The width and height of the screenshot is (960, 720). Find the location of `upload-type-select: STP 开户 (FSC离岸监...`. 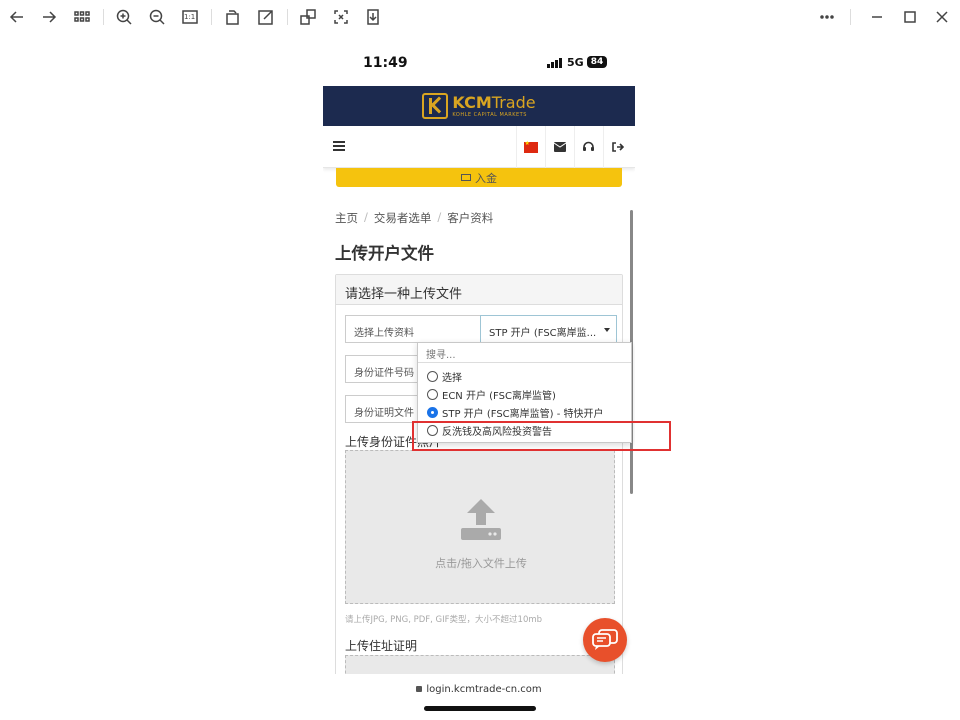

upload-type-select: STP 开户 (FSC离岸监... is located at coordinates (548, 329).